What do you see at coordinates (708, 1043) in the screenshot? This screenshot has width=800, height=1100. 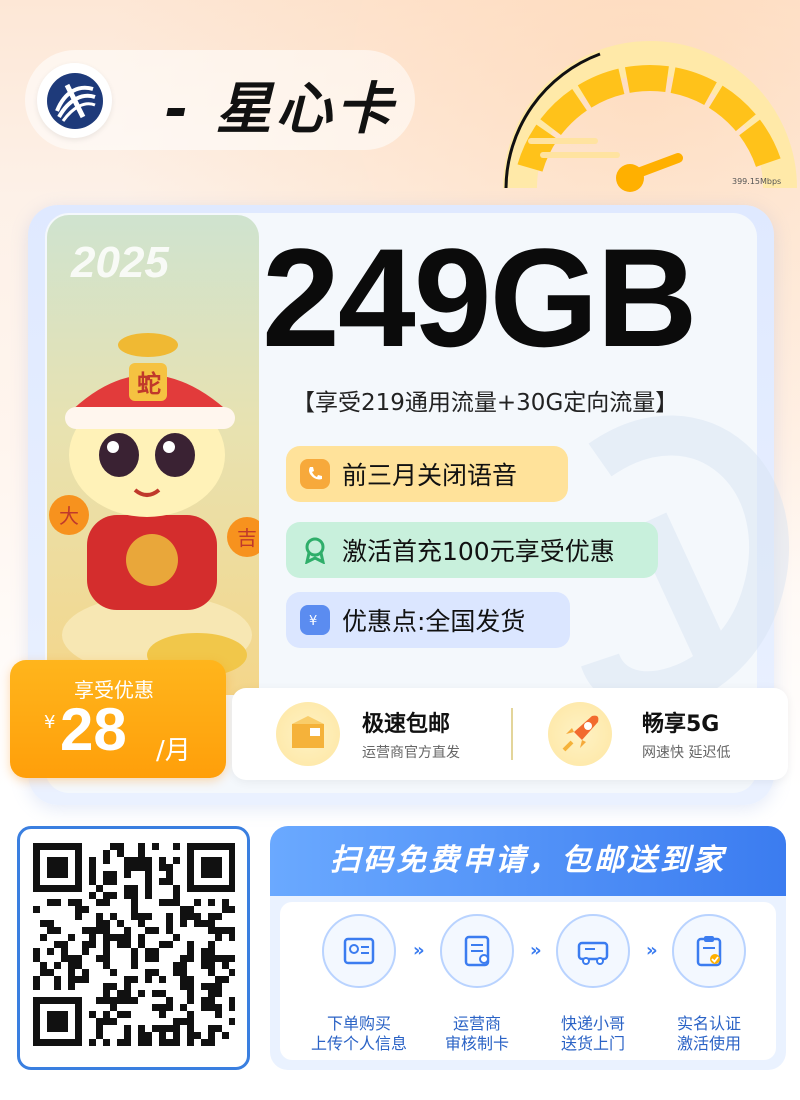 I see `step-activate-line2: 激活使用` at bounding box center [708, 1043].